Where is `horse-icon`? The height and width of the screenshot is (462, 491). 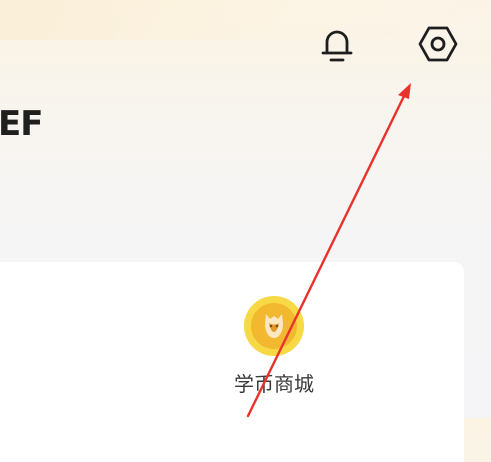
horse-icon is located at coordinates (274, 326).